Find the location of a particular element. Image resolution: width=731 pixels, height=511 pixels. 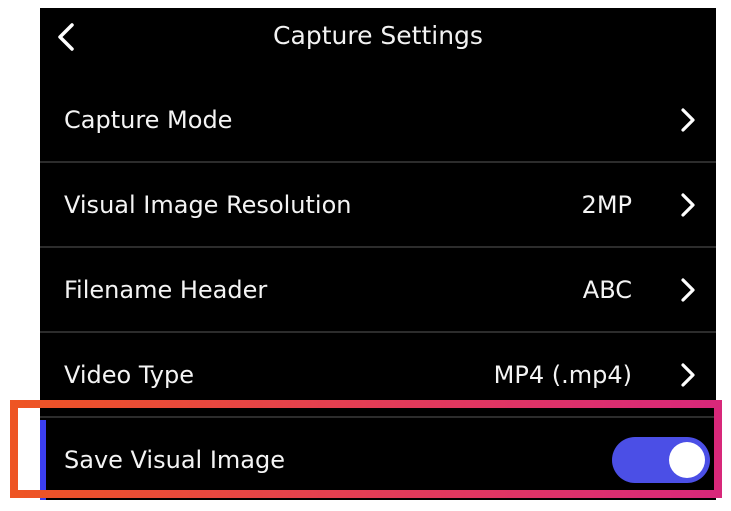

filename-header-label: Filename Header is located at coordinates (166, 289).